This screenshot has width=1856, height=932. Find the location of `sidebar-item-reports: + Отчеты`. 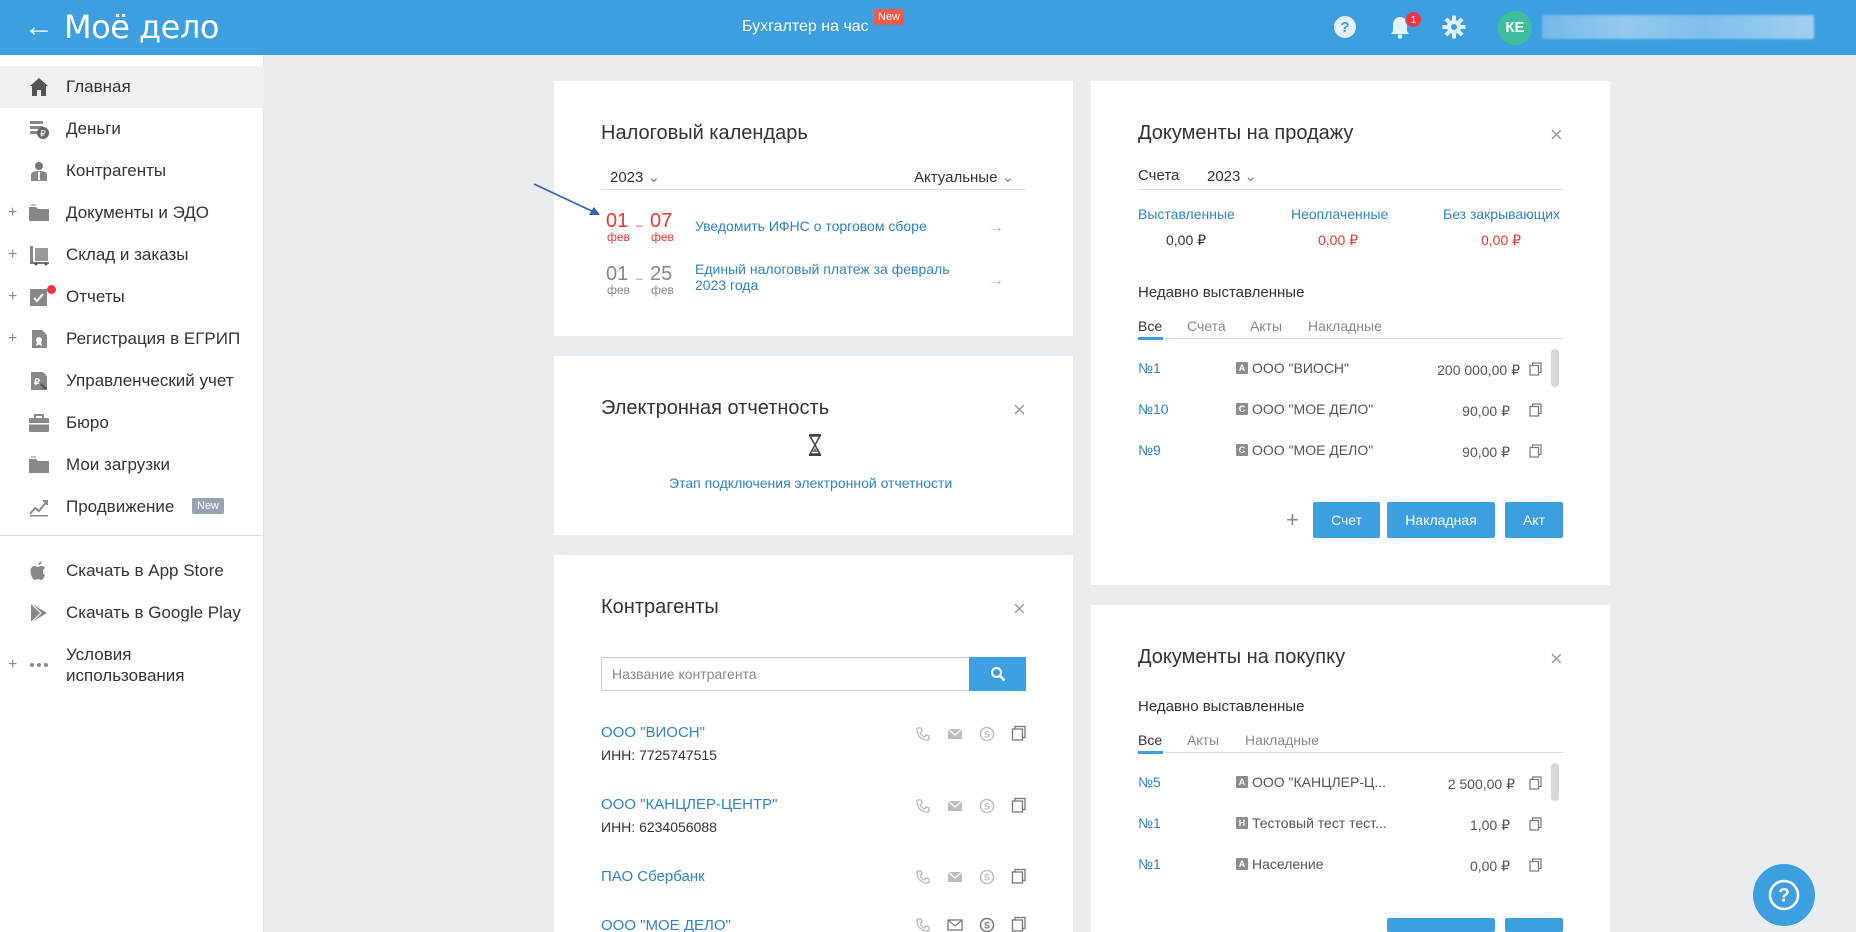

sidebar-item-reports: + Отчеты is located at coordinates (132, 297).